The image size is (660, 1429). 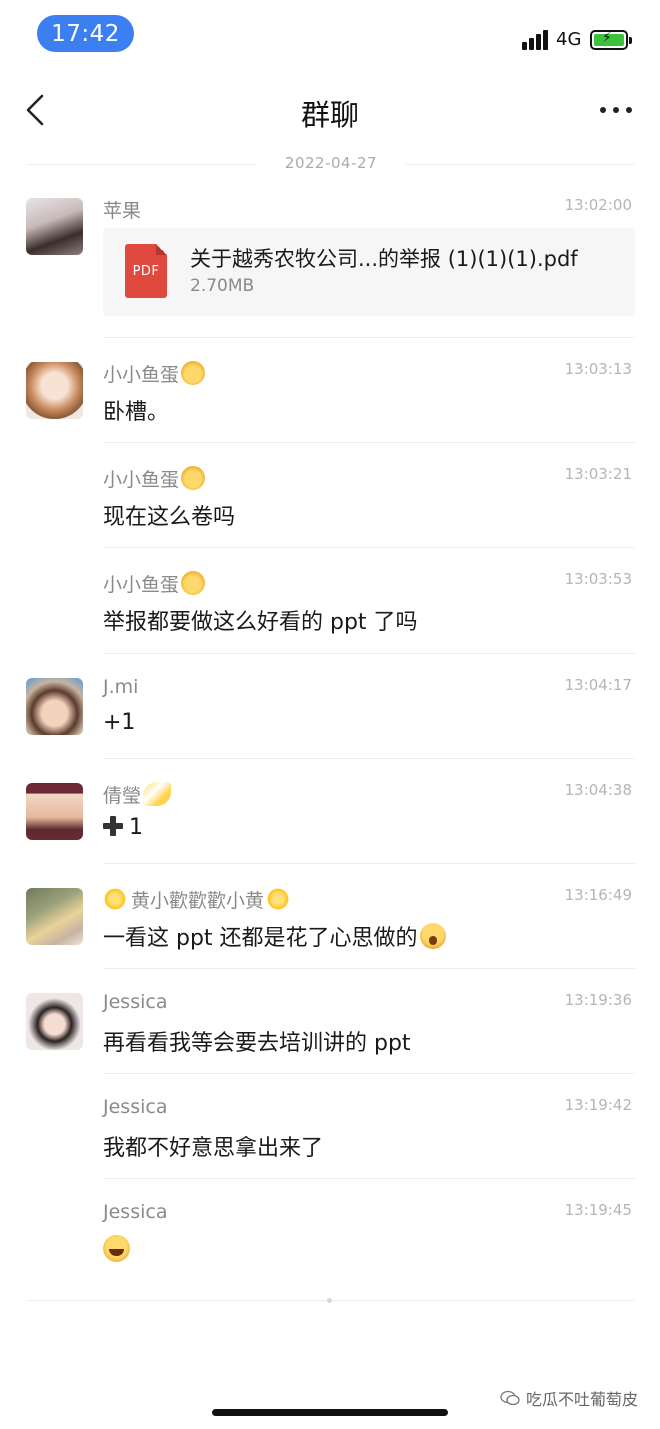 What do you see at coordinates (222, 286) in the screenshot?
I see `file-size: 2.70MB` at bounding box center [222, 286].